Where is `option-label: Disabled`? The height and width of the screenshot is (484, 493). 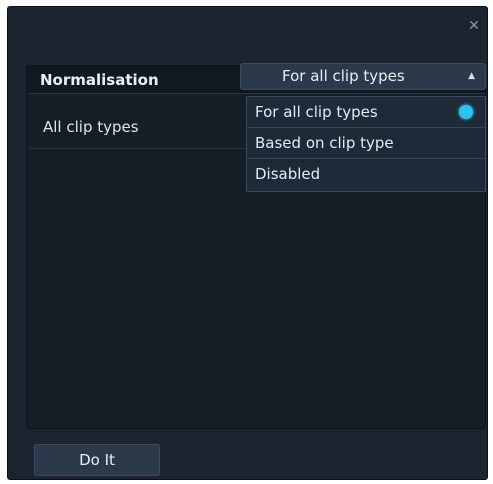
option-label: Disabled is located at coordinates (288, 174).